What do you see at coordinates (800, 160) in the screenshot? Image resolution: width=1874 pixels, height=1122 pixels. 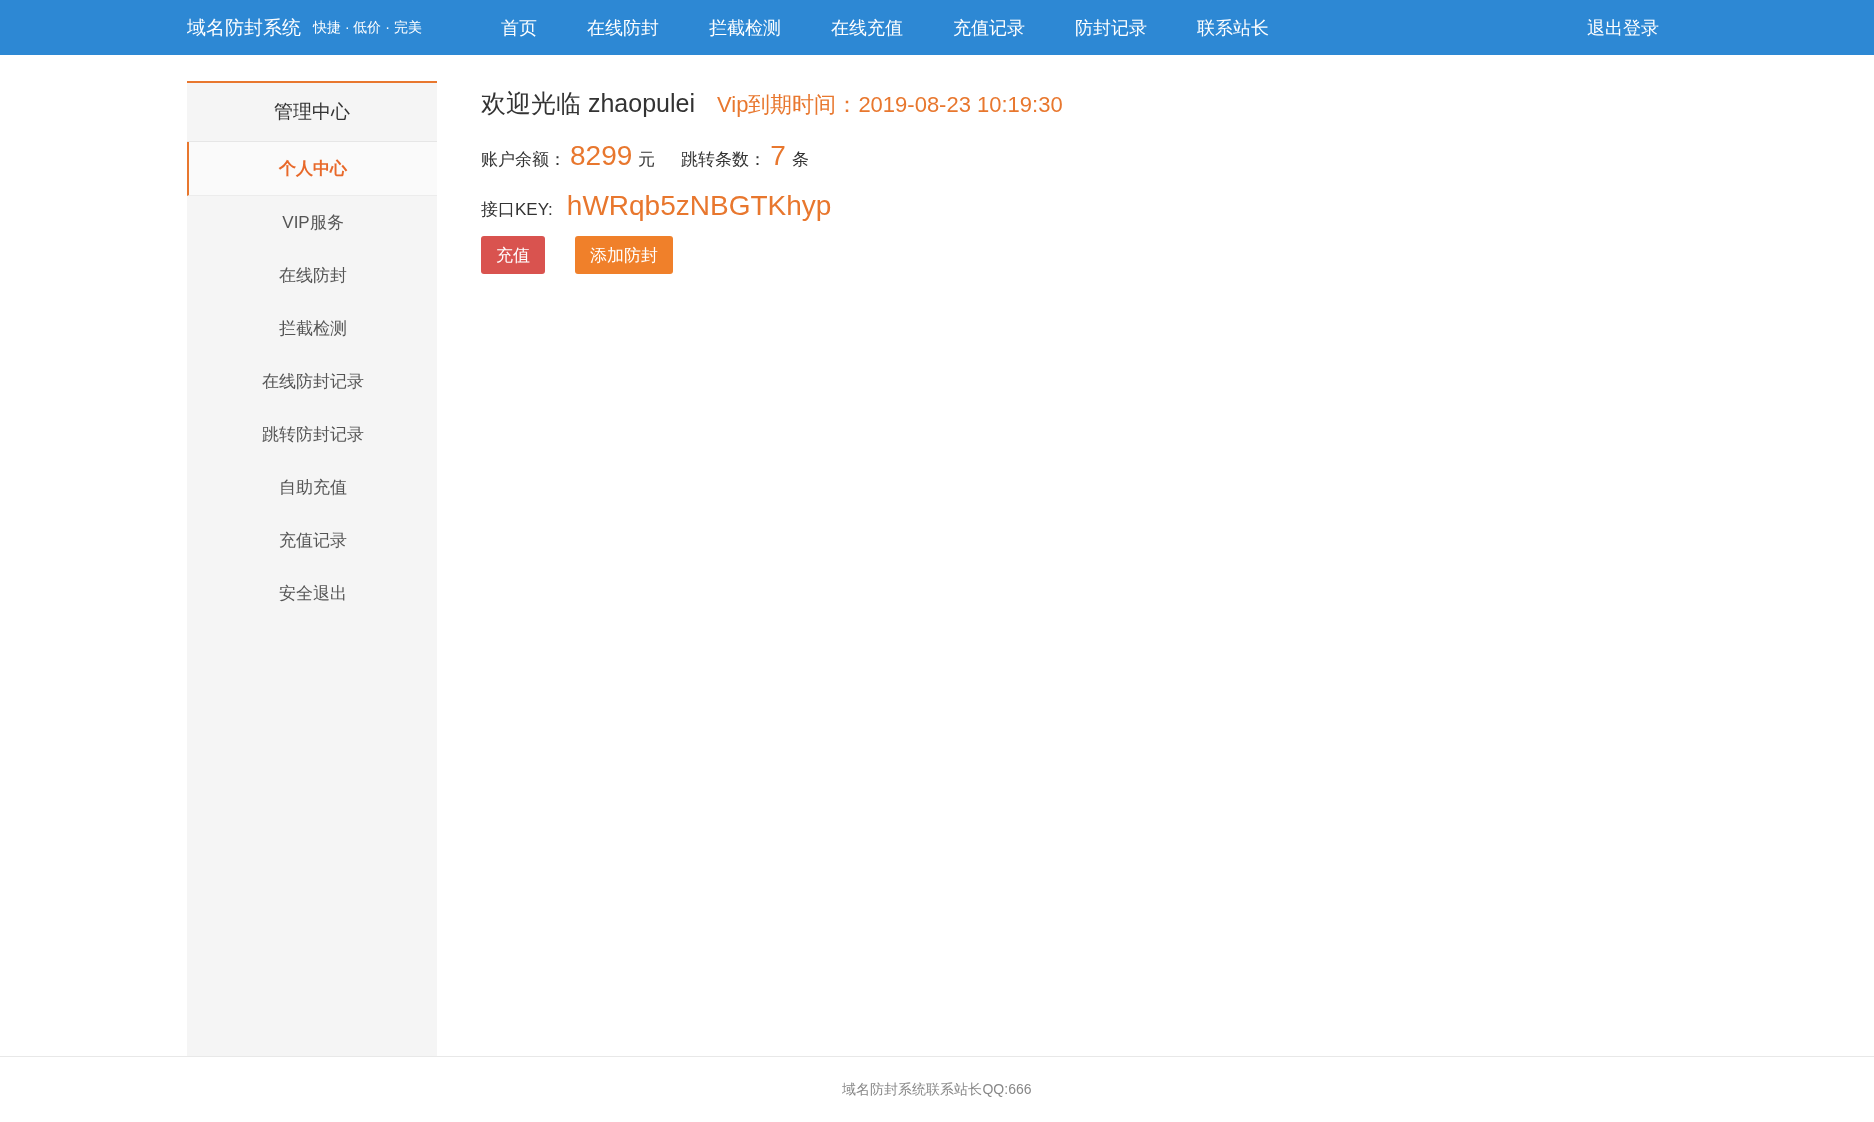 I see `jumps-unit: 条` at bounding box center [800, 160].